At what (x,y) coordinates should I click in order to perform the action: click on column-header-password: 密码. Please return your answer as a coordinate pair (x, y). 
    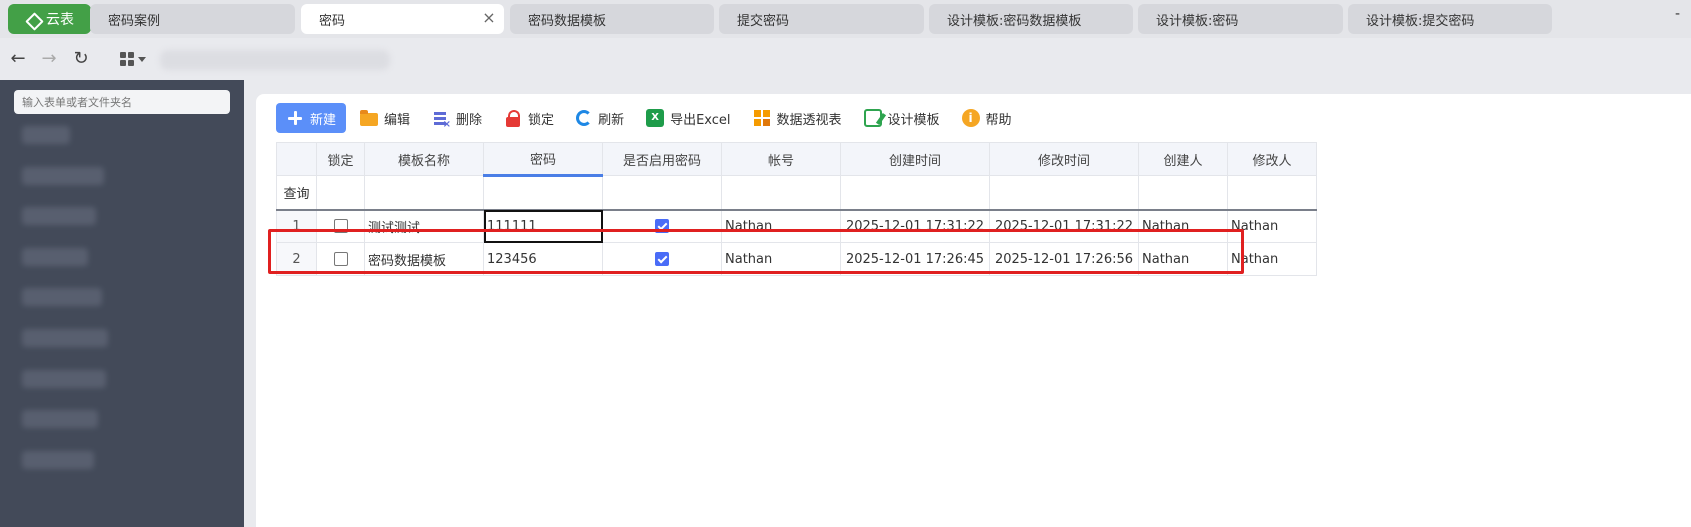
    Looking at the image, I should click on (543, 159).